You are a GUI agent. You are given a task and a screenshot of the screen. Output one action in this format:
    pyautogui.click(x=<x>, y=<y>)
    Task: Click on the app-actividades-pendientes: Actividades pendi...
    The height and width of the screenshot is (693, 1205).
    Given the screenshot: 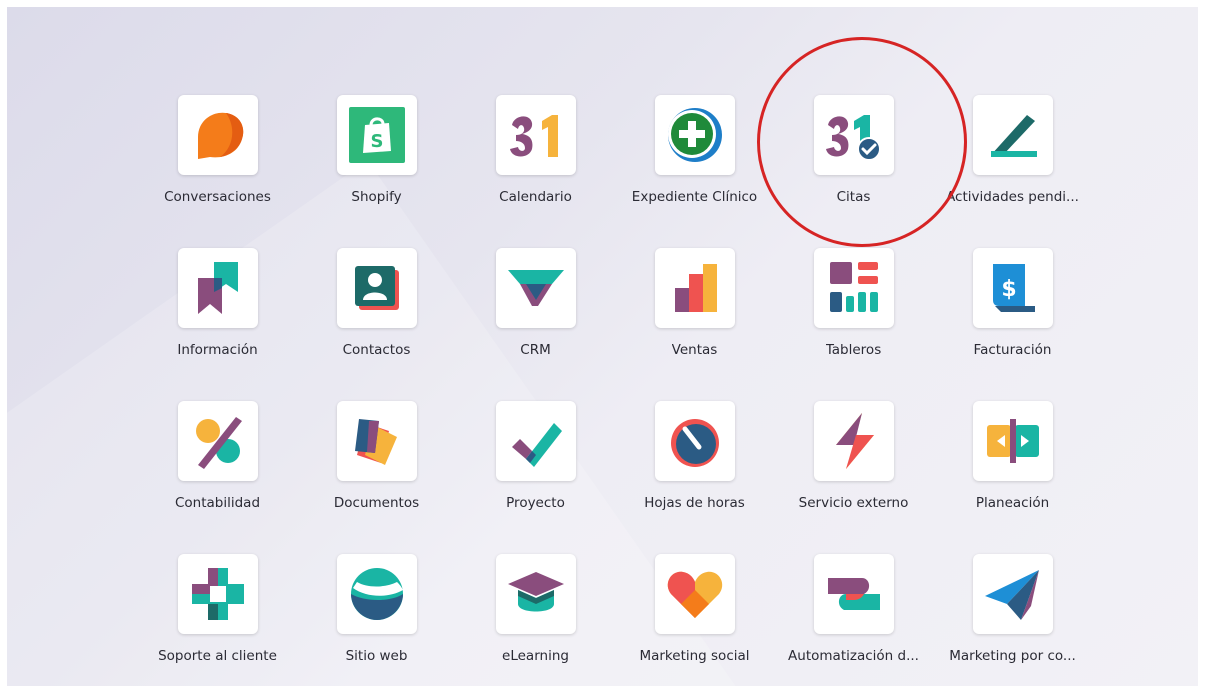 What is the action you would take?
    pyautogui.click(x=1012, y=171)
    